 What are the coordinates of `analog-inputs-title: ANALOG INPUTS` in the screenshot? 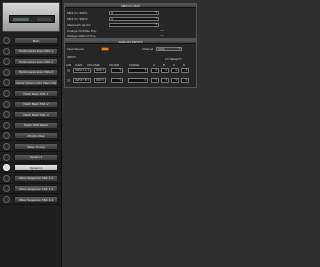 It's located at (130, 42).